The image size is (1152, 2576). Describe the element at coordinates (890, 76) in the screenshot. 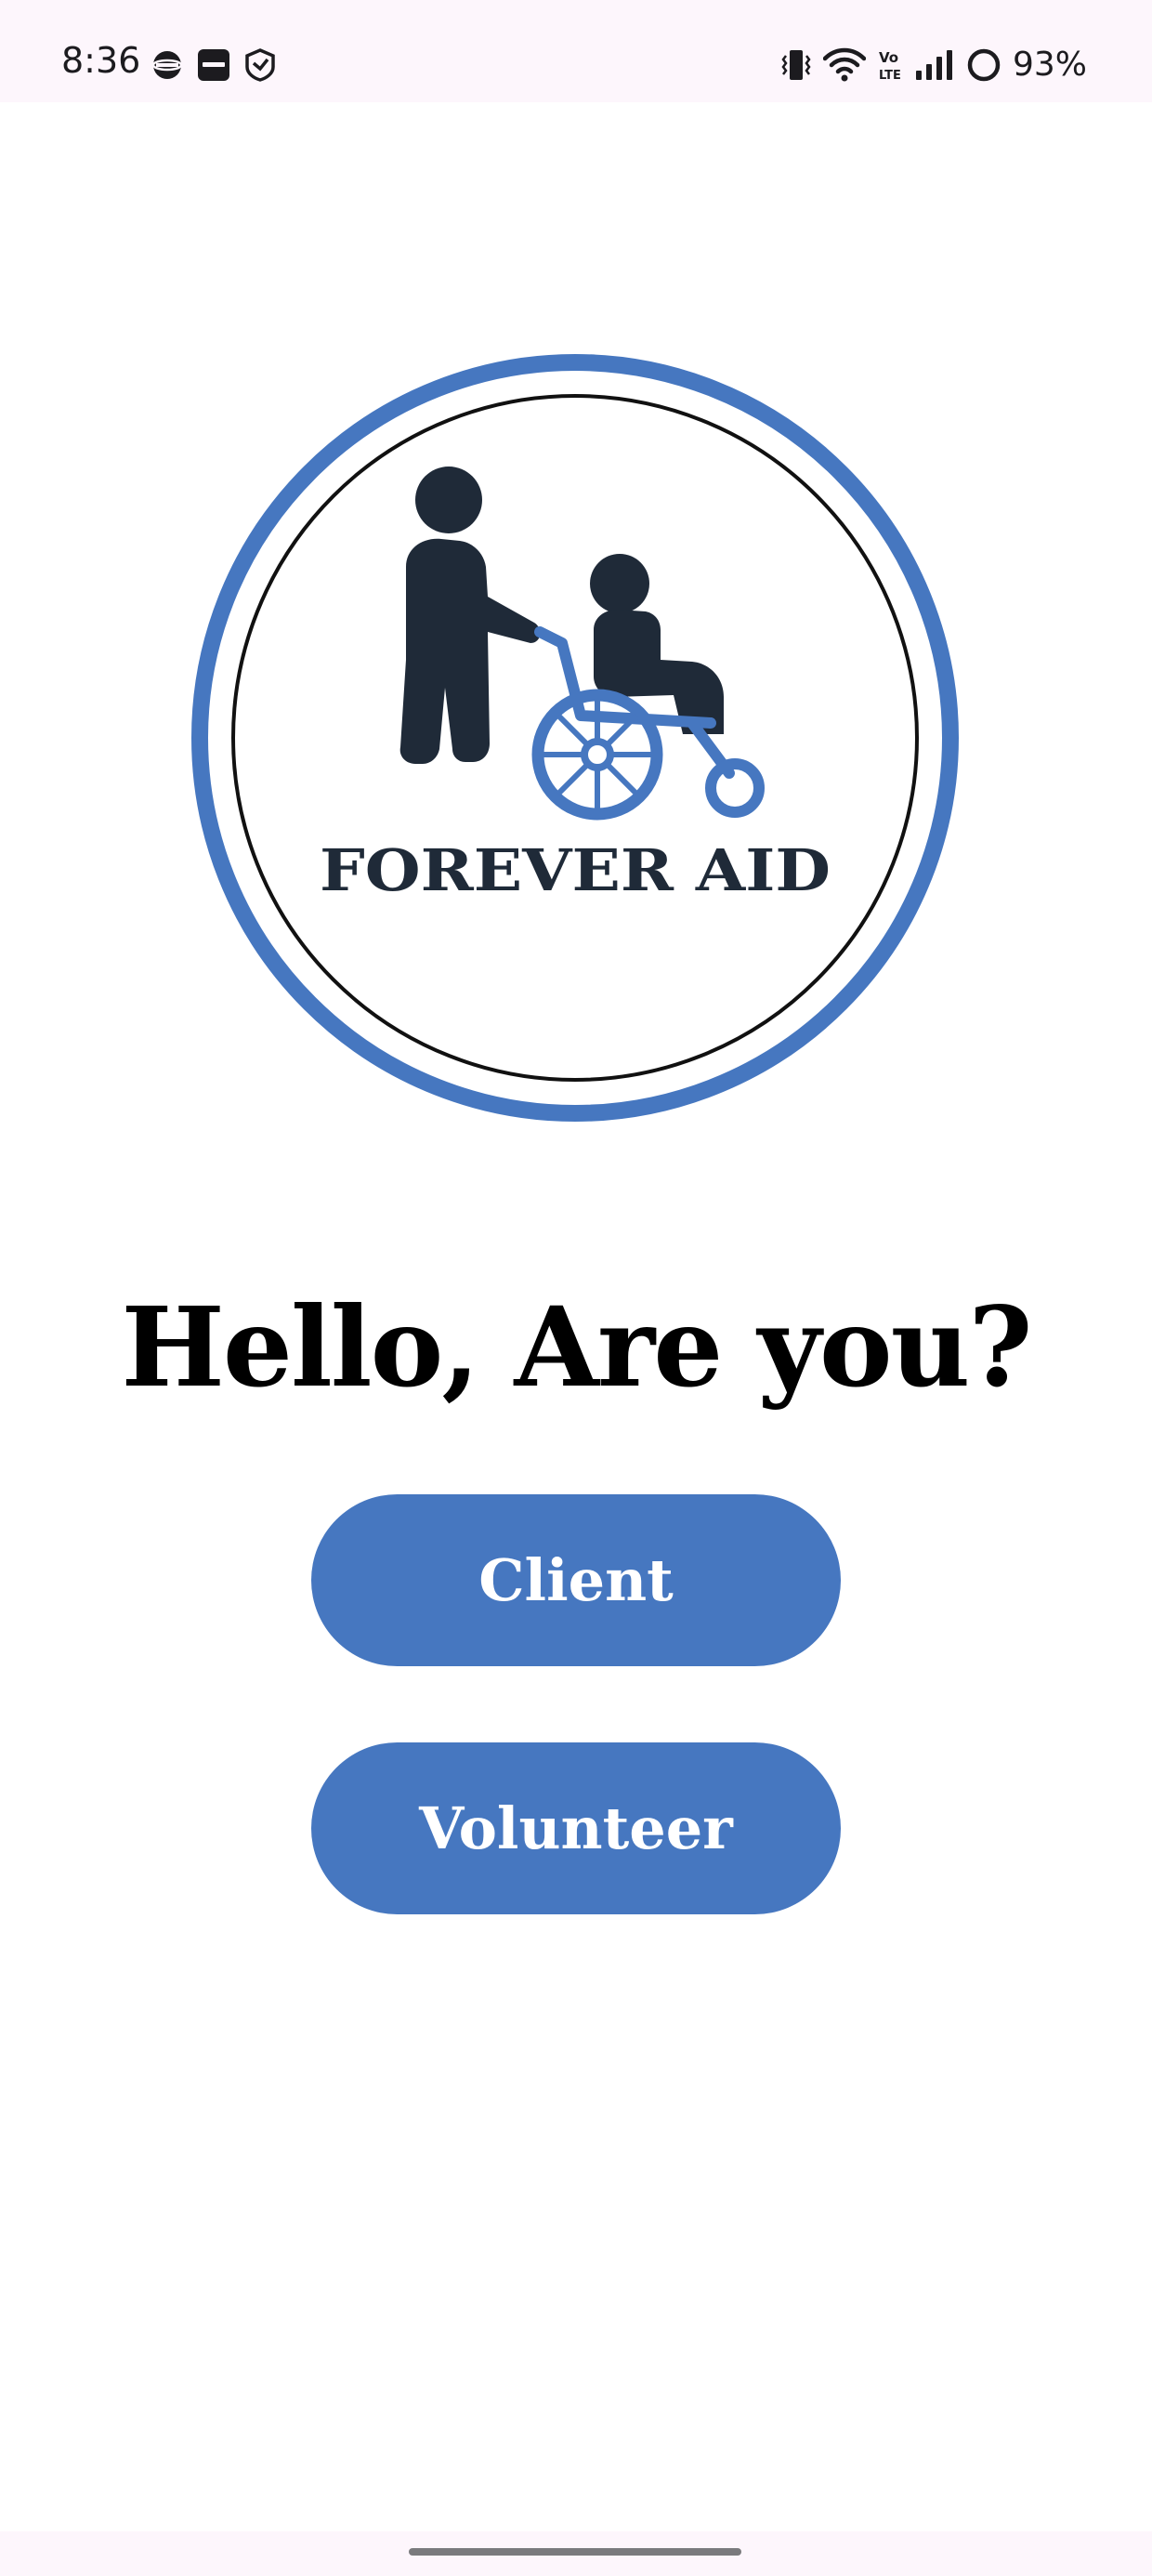

I see `svg-text: LTE` at that location.